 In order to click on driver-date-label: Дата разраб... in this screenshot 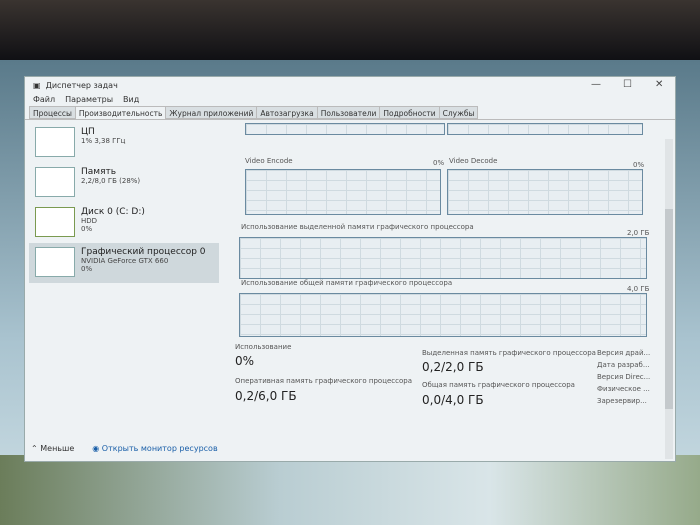, I will do `click(623, 365)`.